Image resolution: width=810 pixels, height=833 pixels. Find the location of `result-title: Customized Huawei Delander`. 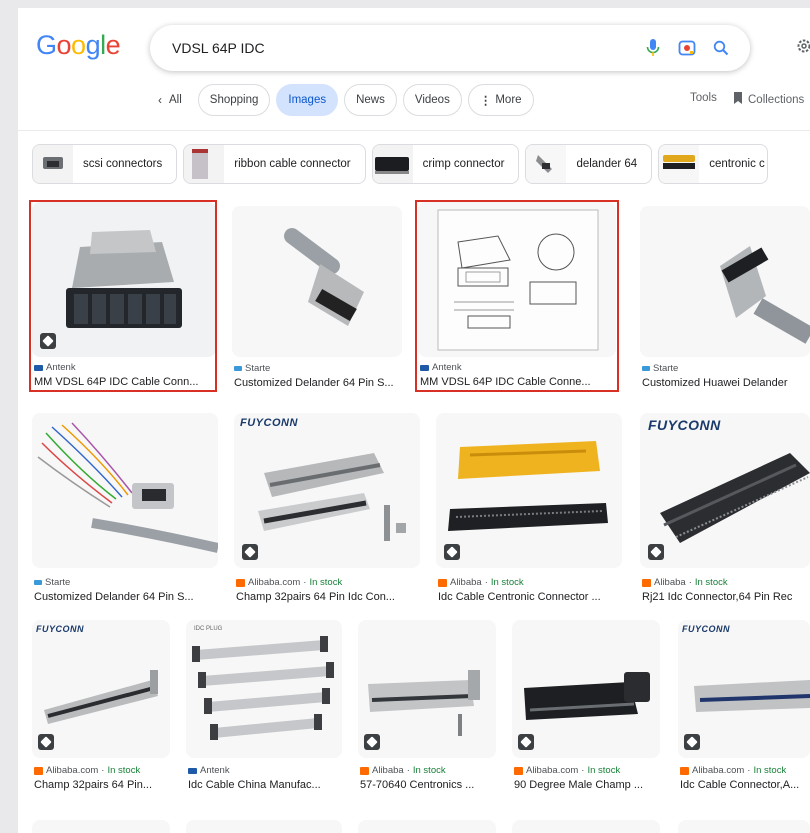

result-title: Customized Huawei Delander is located at coordinates (726, 383).